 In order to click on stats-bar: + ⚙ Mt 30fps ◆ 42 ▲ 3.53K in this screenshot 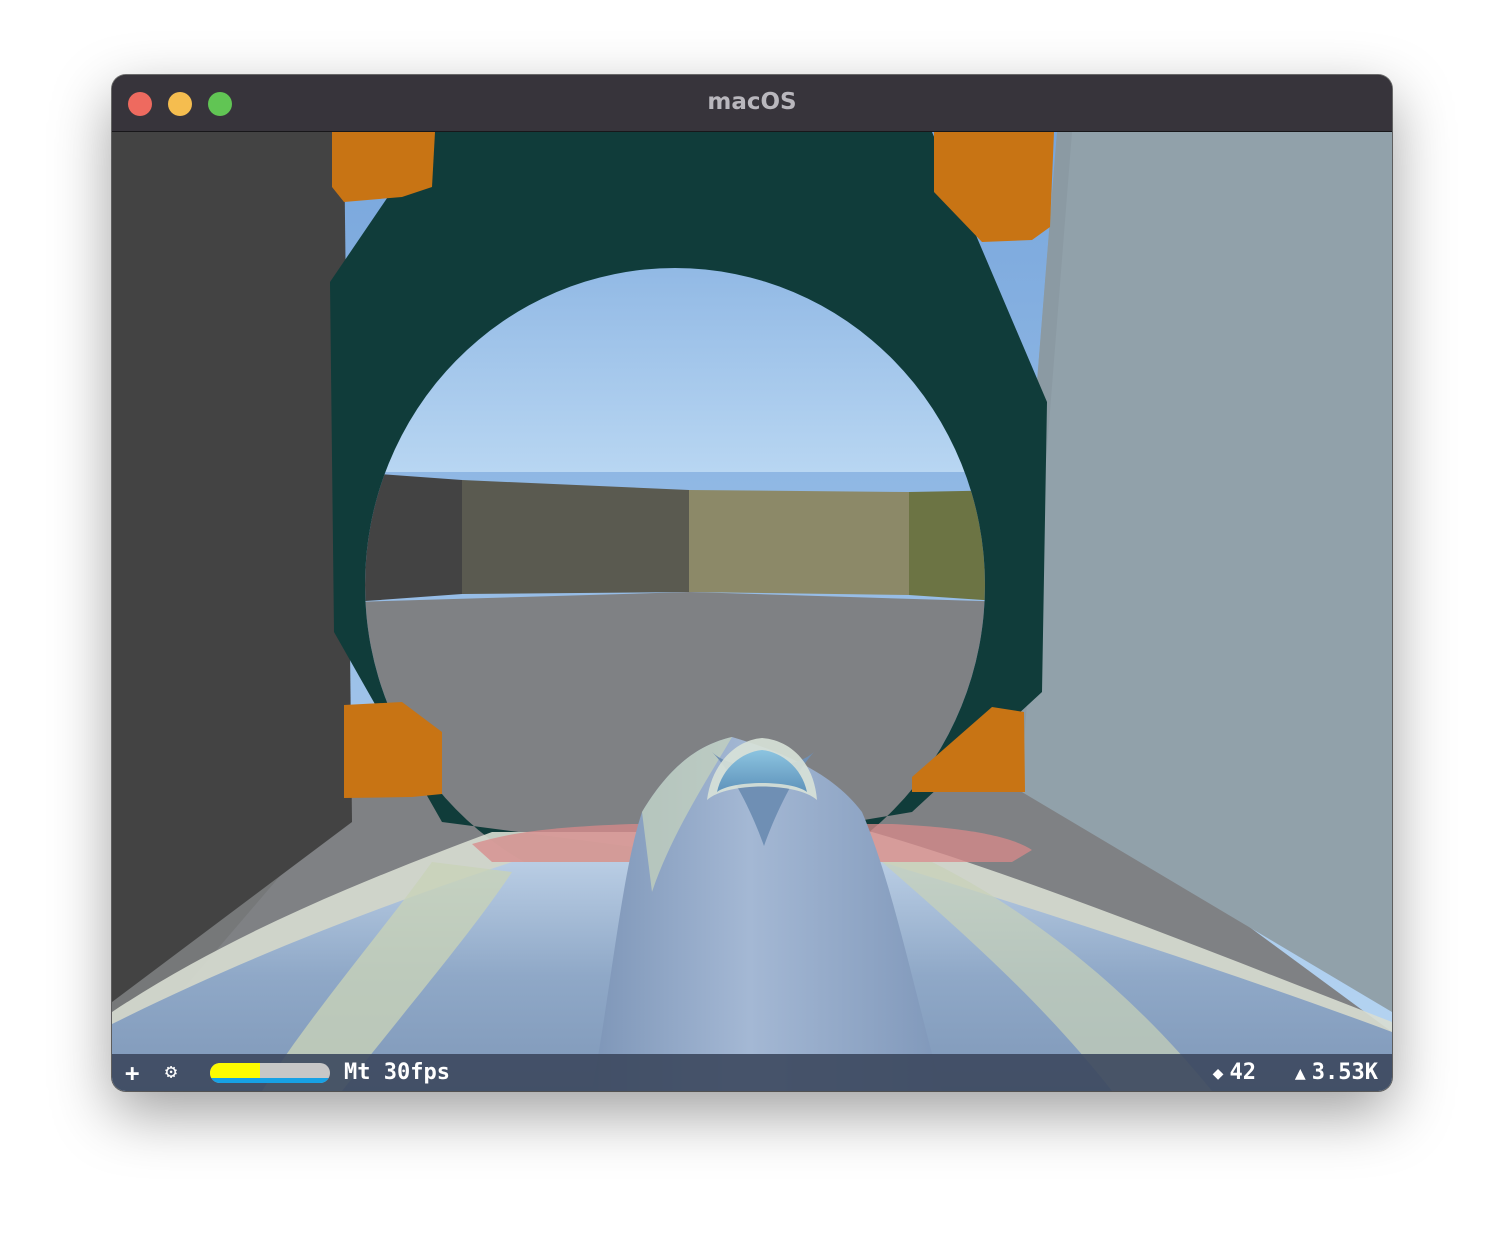, I will do `click(752, 1072)`.